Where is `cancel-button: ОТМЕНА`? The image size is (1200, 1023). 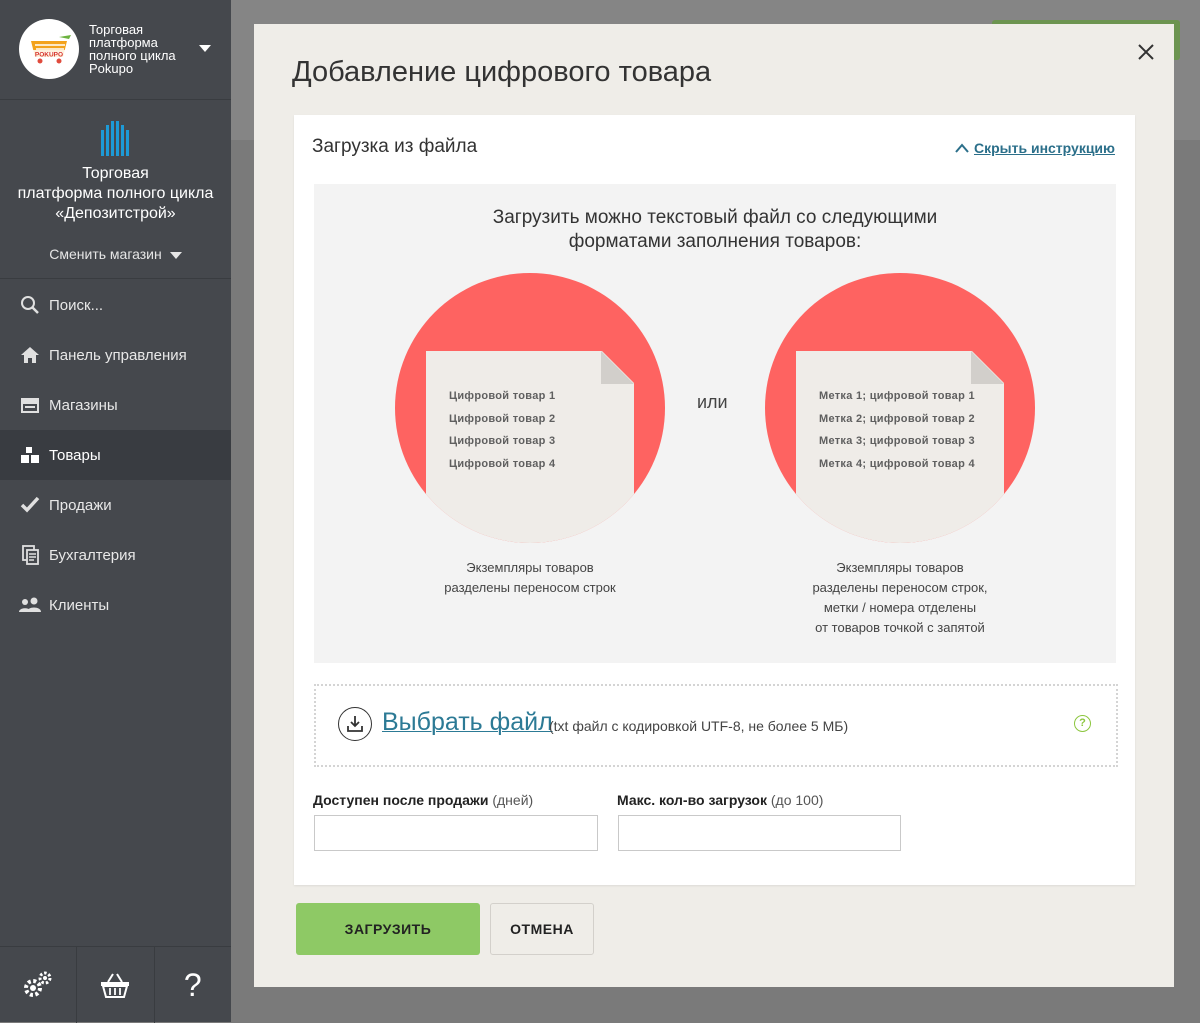
cancel-button: ОТМЕНА is located at coordinates (542, 929).